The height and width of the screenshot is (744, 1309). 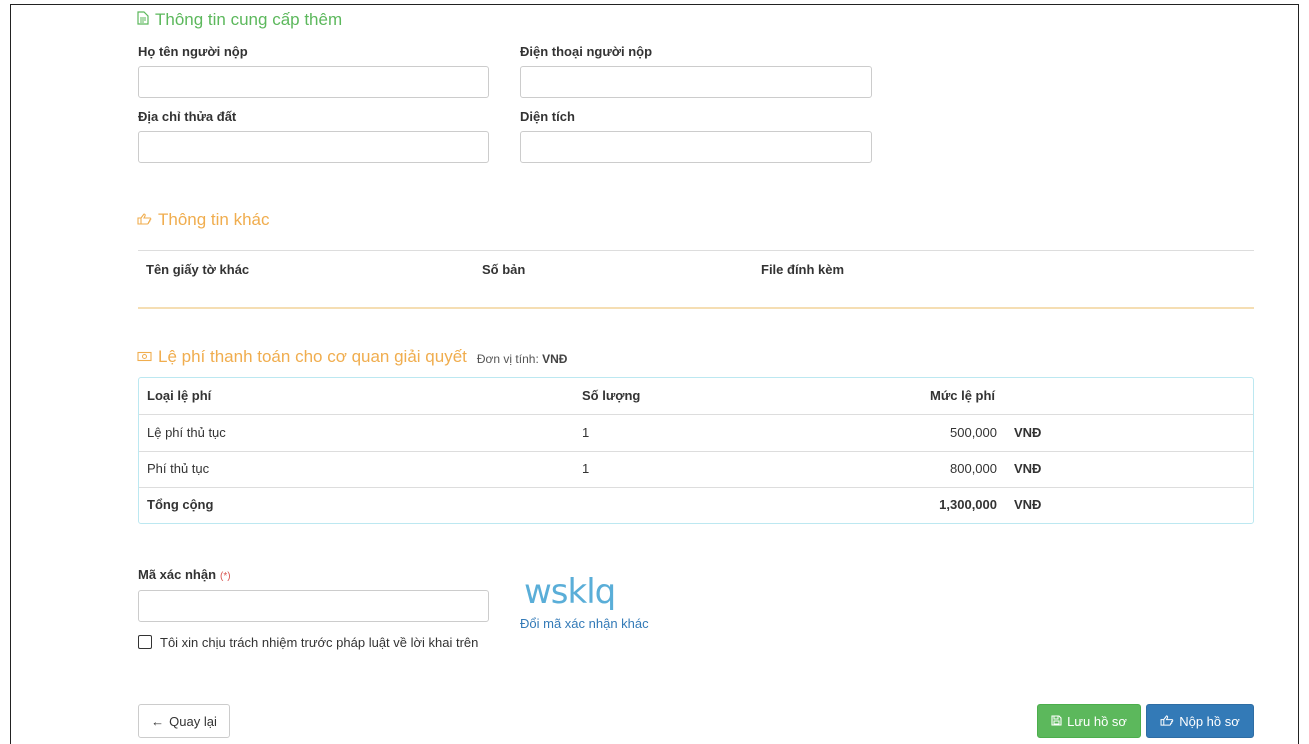 What do you see at coordinates (225, 576) in the screenshot?
I see `required-mark: (*)` at bounding box center [225, 576].